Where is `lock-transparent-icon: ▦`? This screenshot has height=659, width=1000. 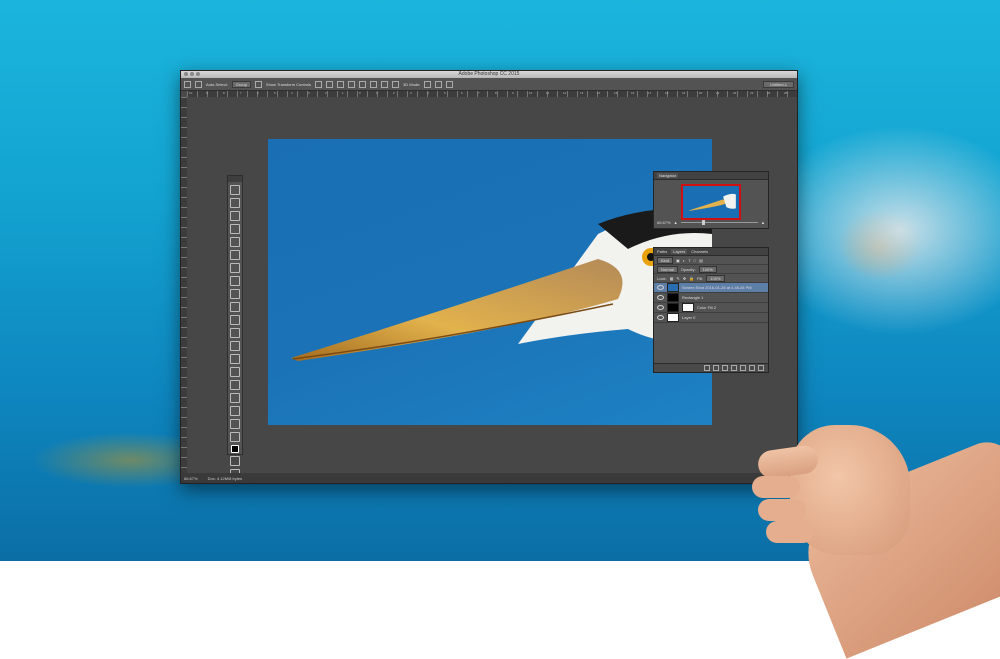
lock-transparent-icon: ▦ is located at coordinates (672, 278).